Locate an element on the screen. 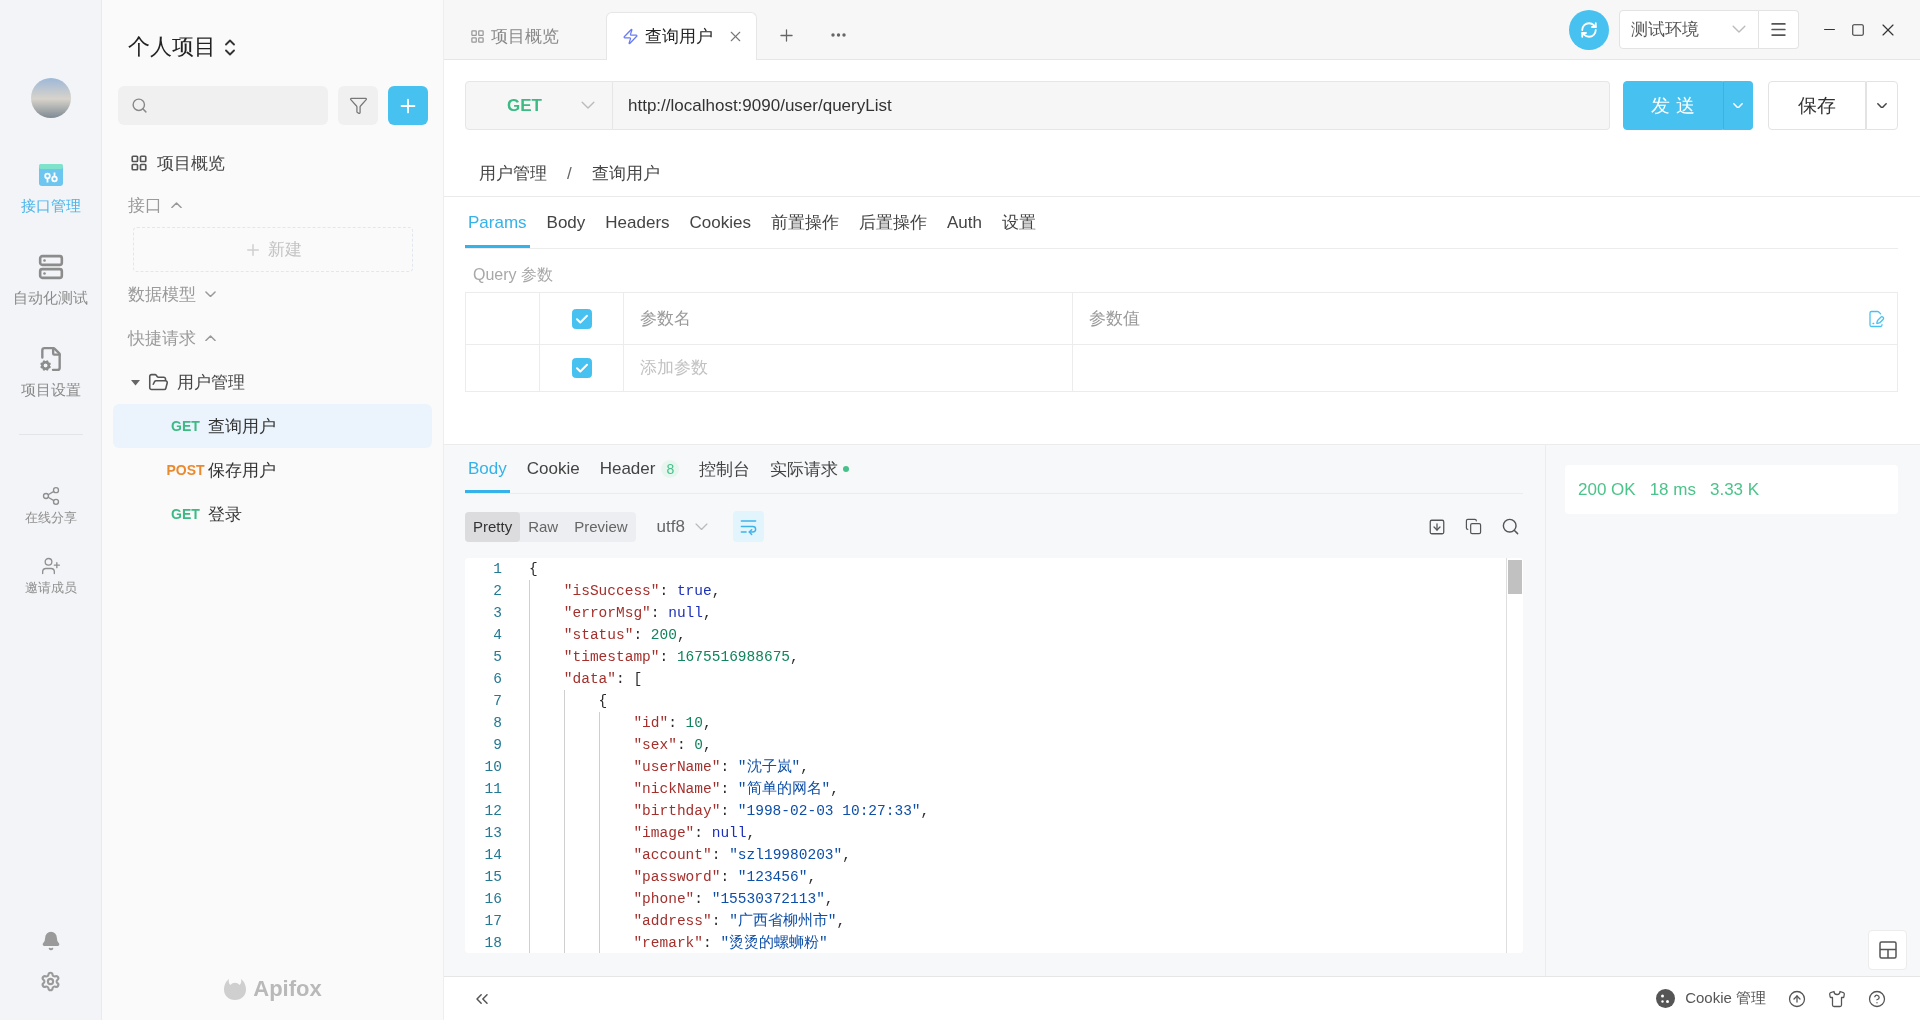 The image size is (1920, 1020). up-down-chevron-icon is located at coordinates (230, 47).